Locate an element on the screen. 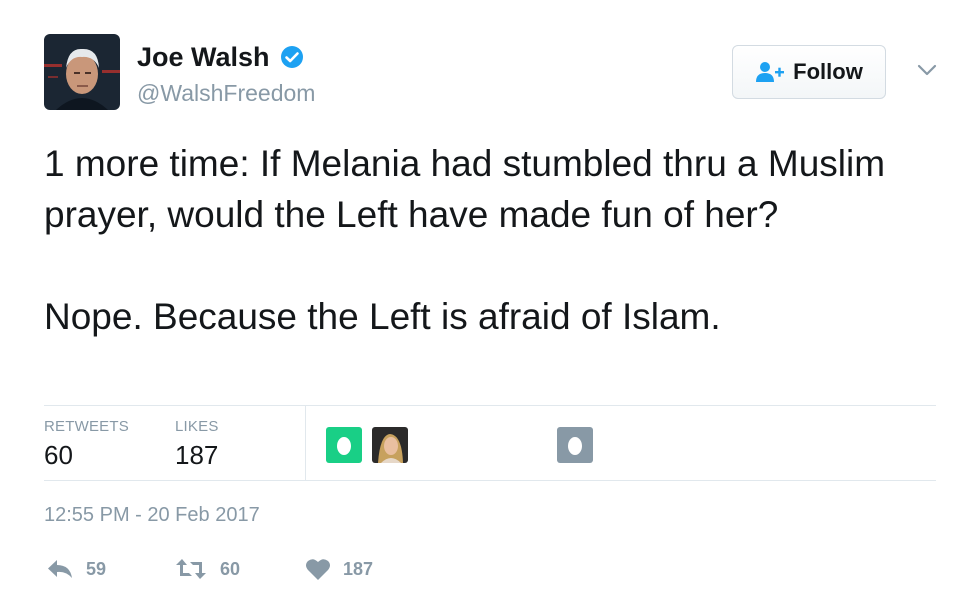  like-count: 187 is located at coordinates (358, 568).